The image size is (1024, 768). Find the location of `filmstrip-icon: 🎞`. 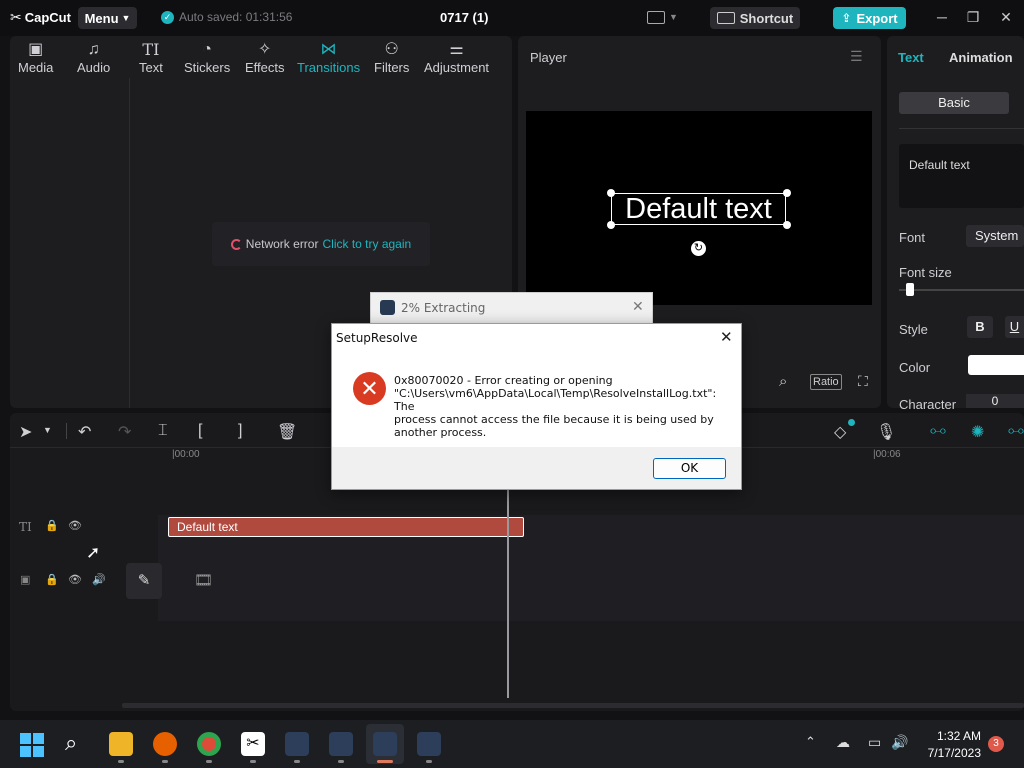

filmstrip-icon: 🎞 is located at coordinates (203, 580).